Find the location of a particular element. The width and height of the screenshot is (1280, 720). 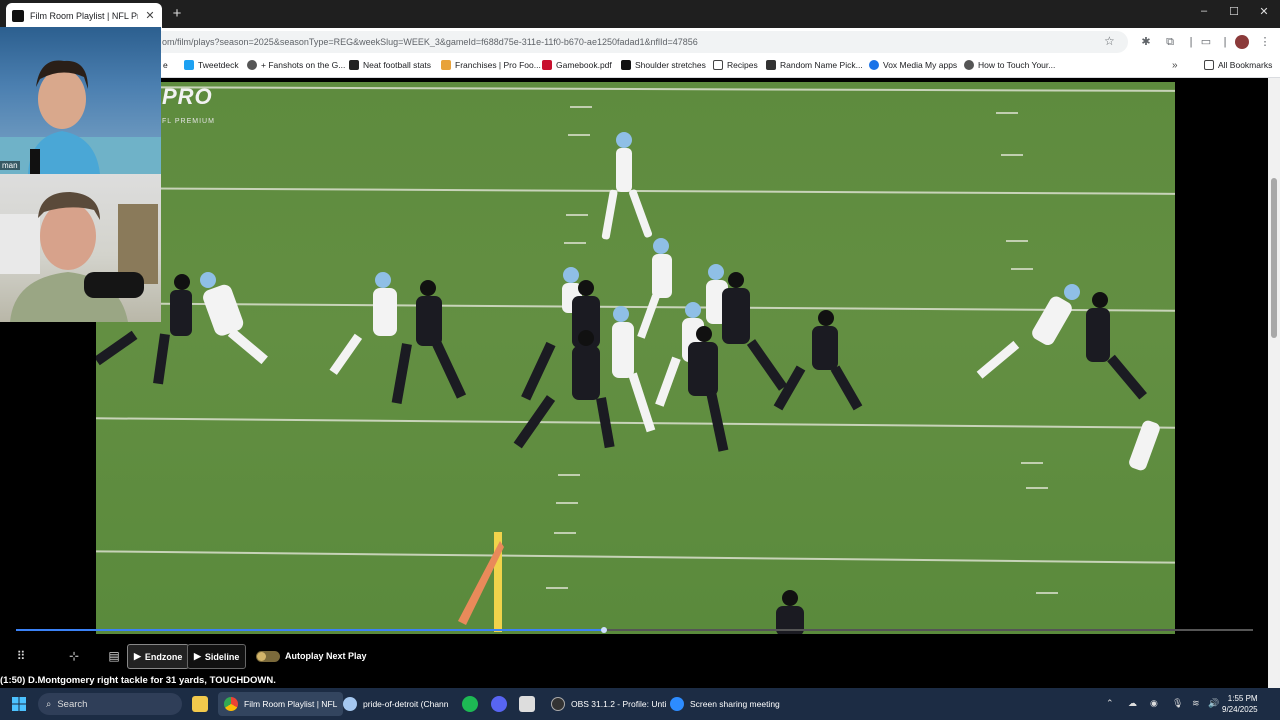

extension-icon: ✱ is located at coordinates (1146, 42).